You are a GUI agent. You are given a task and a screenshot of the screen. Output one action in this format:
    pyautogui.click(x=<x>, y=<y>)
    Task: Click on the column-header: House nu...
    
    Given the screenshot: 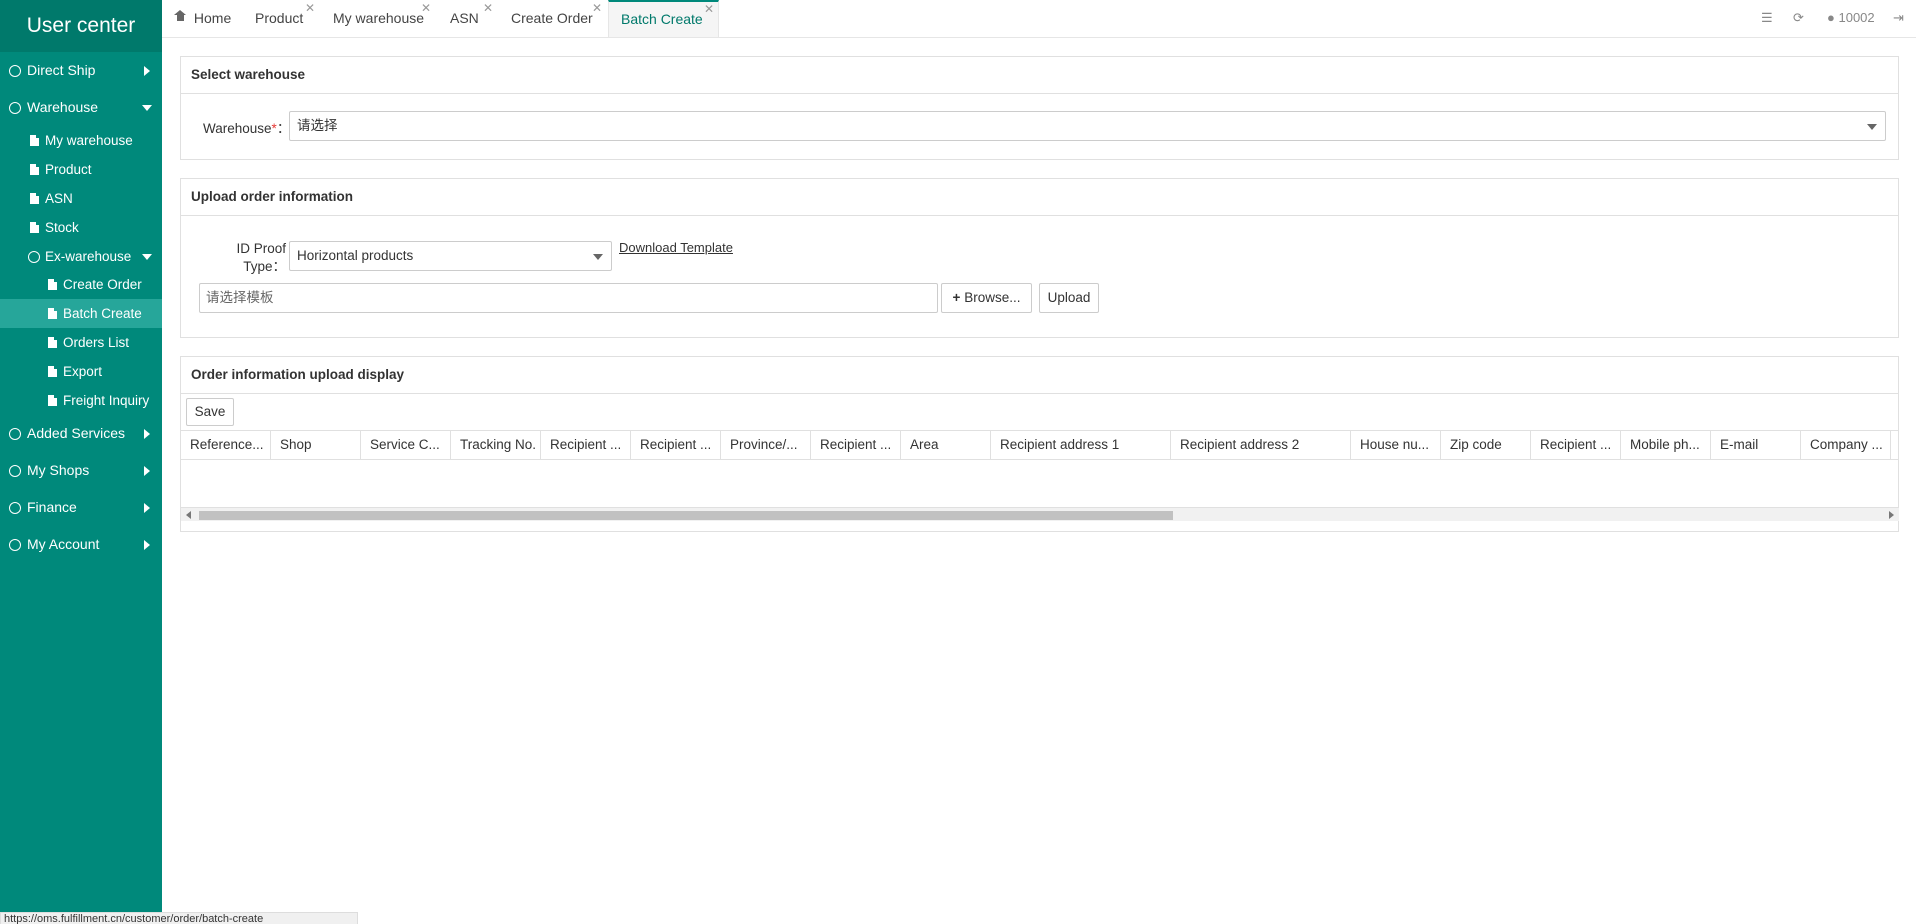 What is the action you would take?
    pyautogui.click(x=1396, y=445)
    